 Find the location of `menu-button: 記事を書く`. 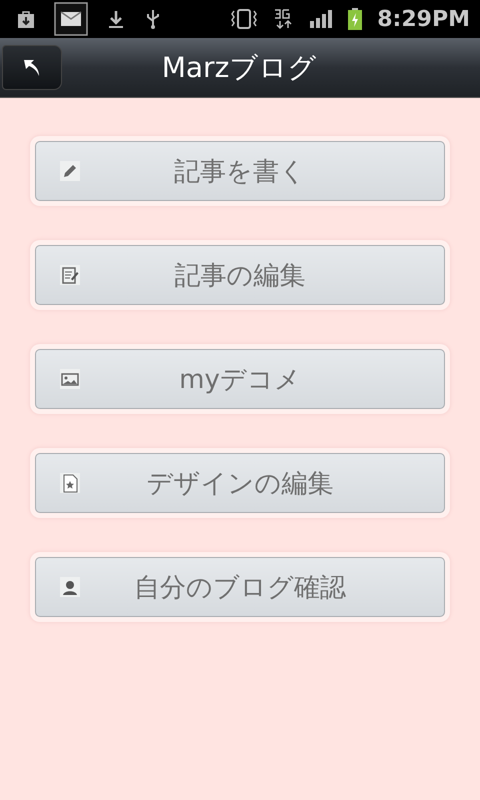

menu-button: 記事を書く is located at coordinates (240, 171).